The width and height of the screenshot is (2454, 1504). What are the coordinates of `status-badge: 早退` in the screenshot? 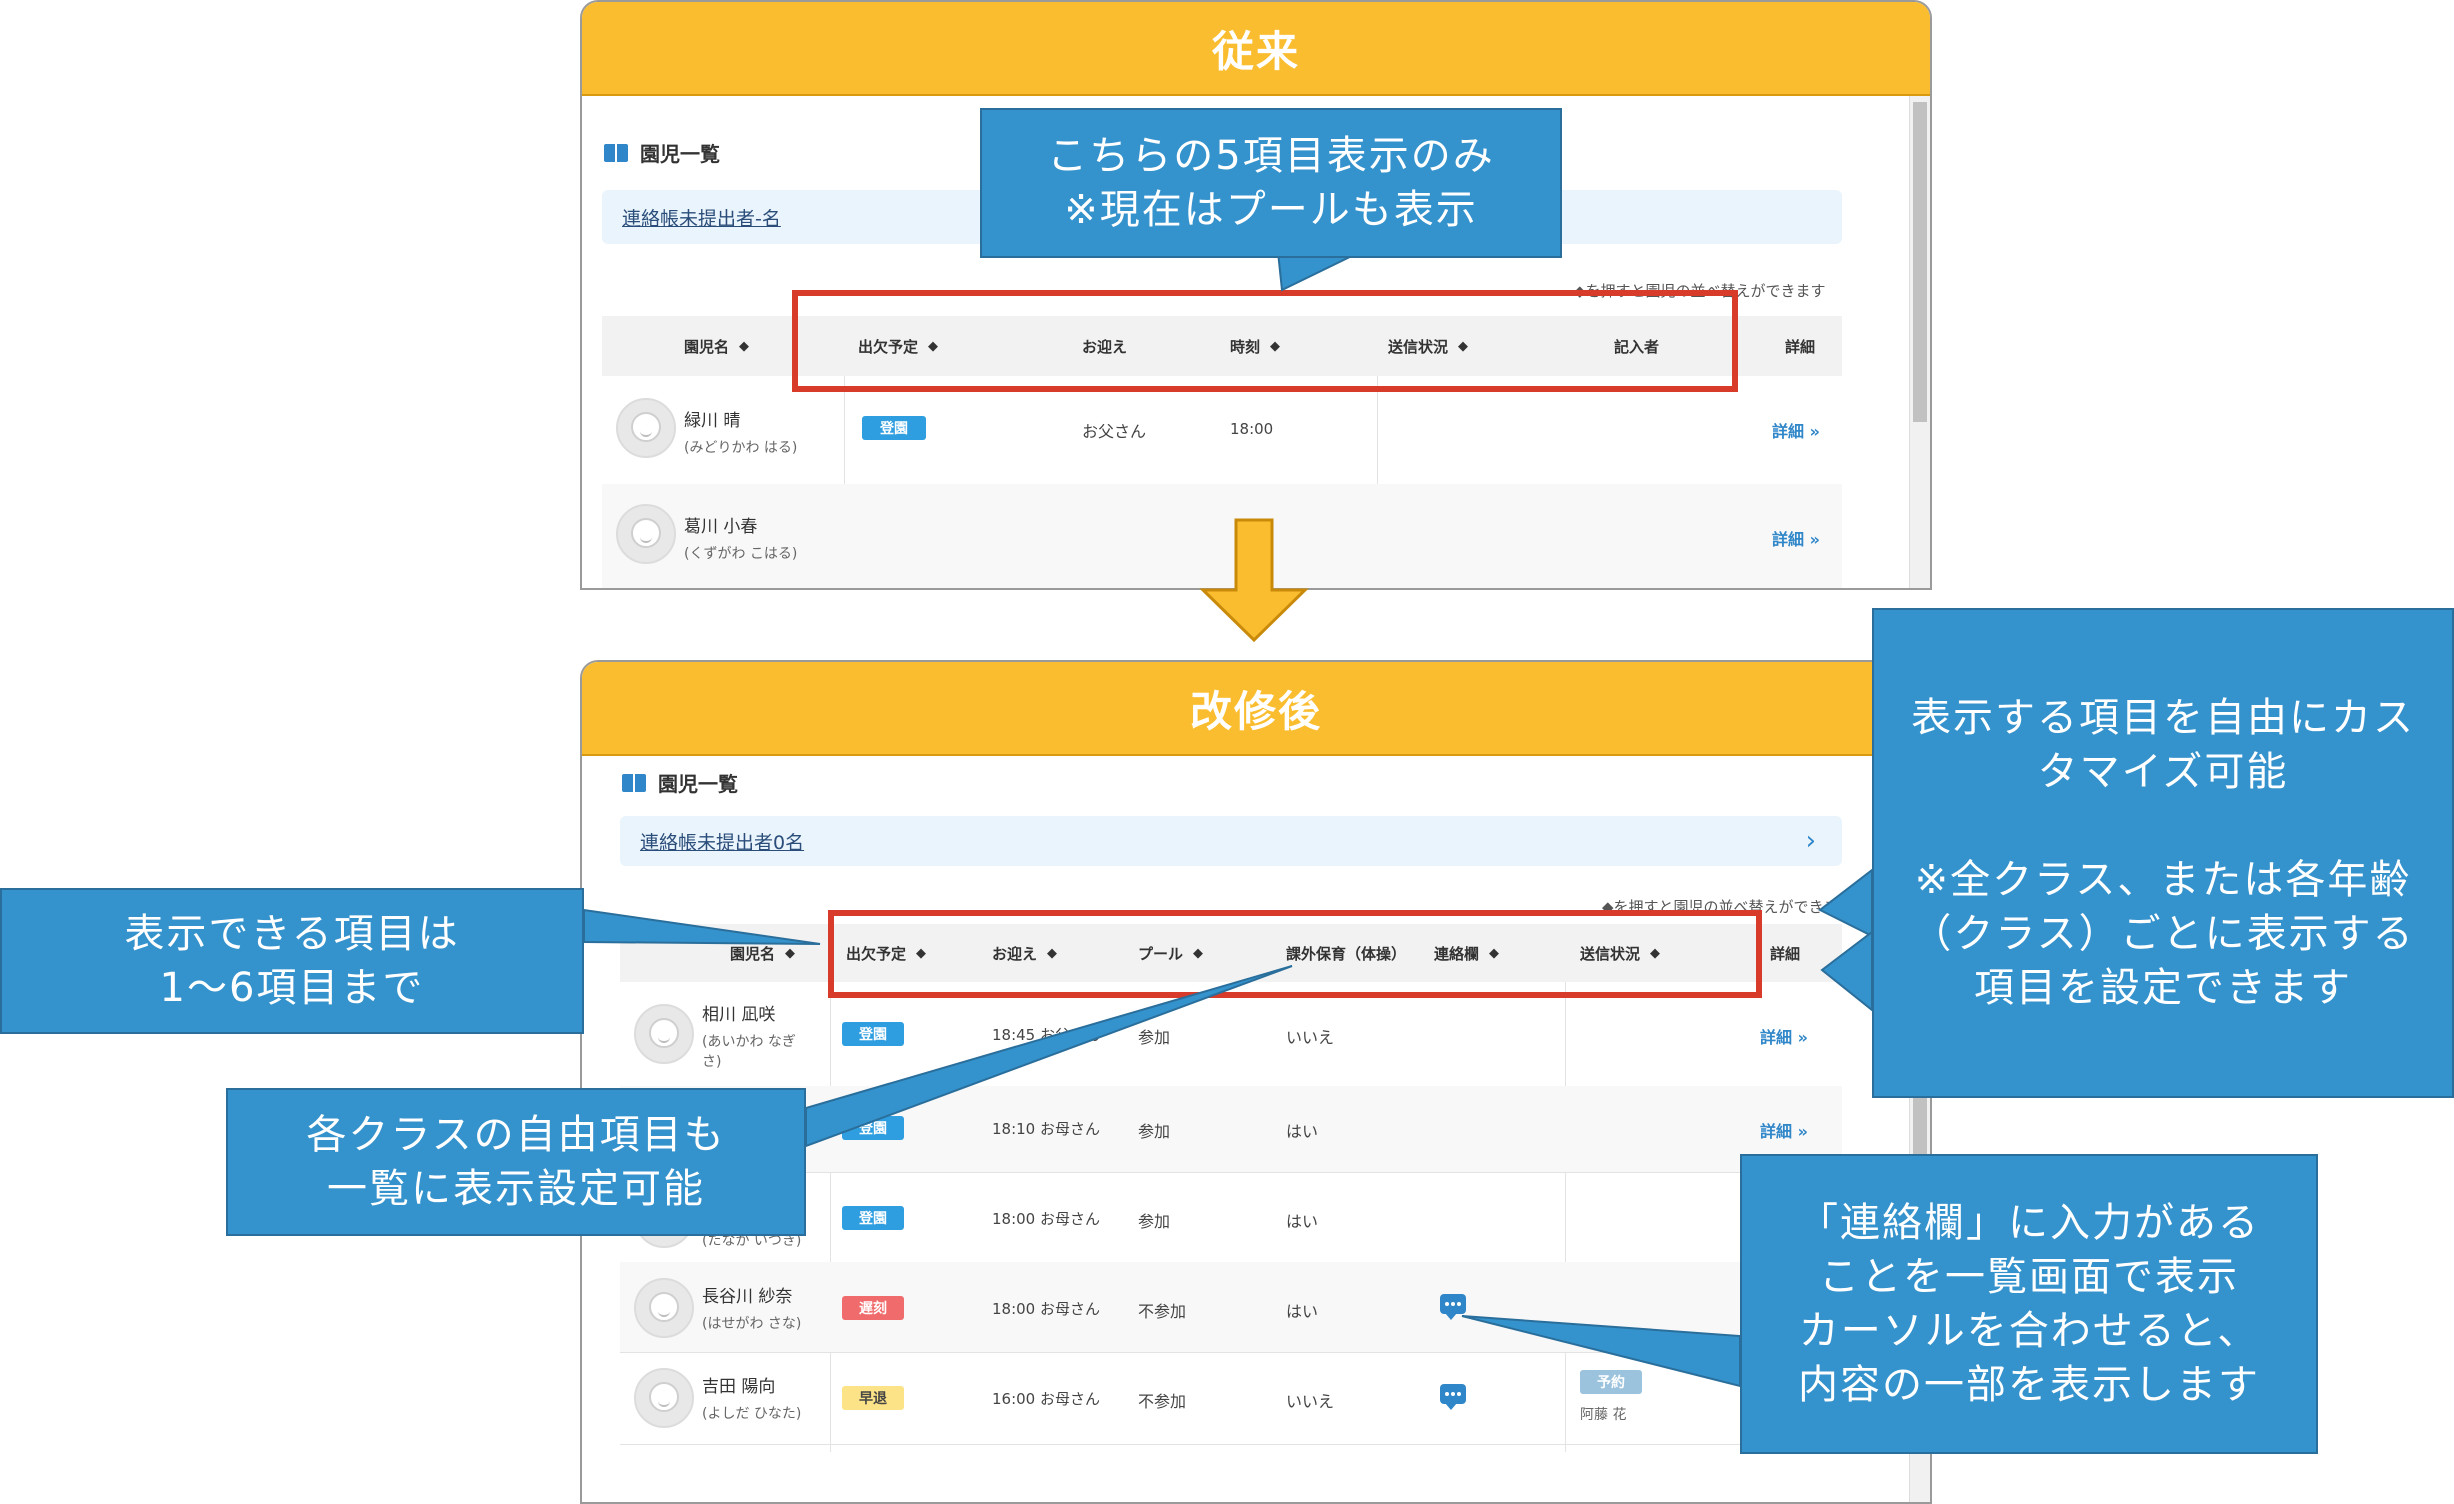 It's located at (873, 1398).